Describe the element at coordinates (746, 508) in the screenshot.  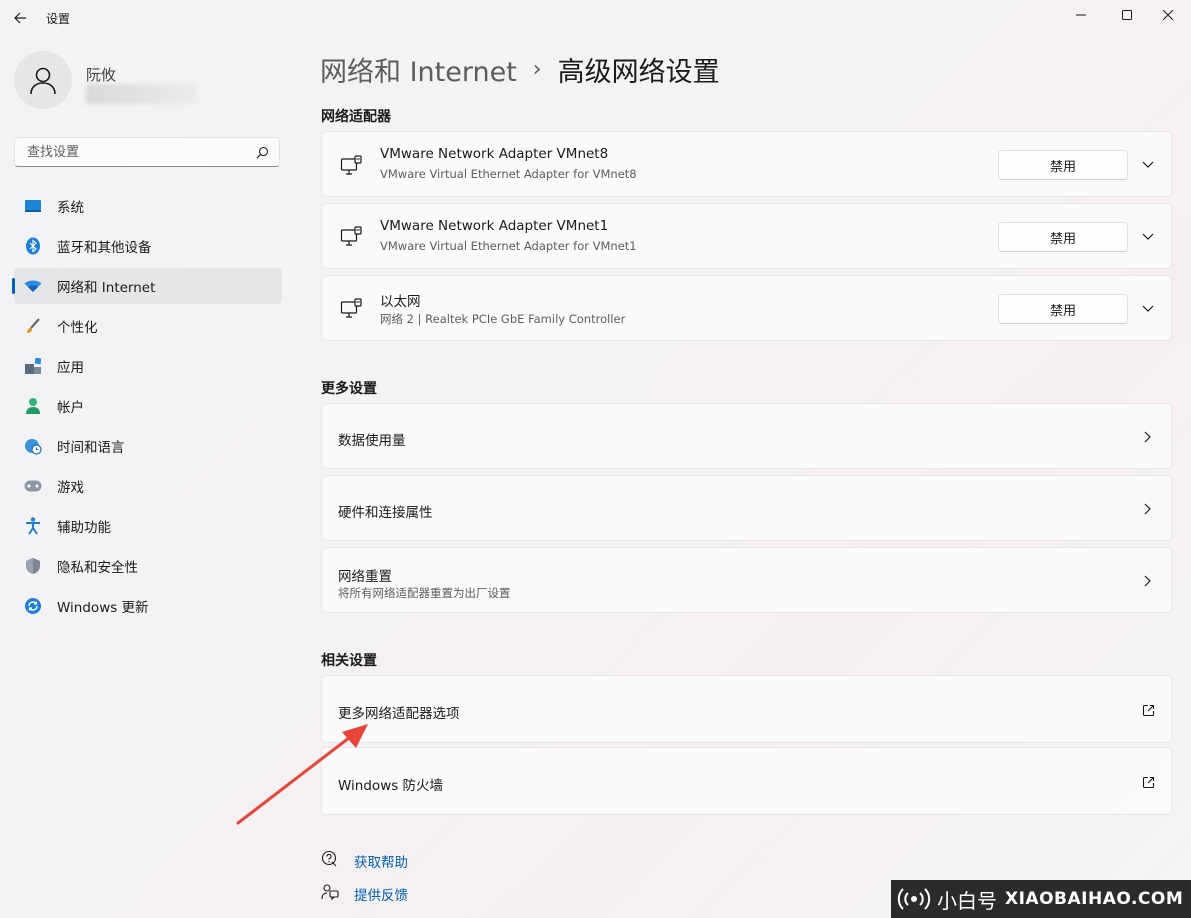
I see `hardware-properties-row: 硬件和连接属性` at that location.